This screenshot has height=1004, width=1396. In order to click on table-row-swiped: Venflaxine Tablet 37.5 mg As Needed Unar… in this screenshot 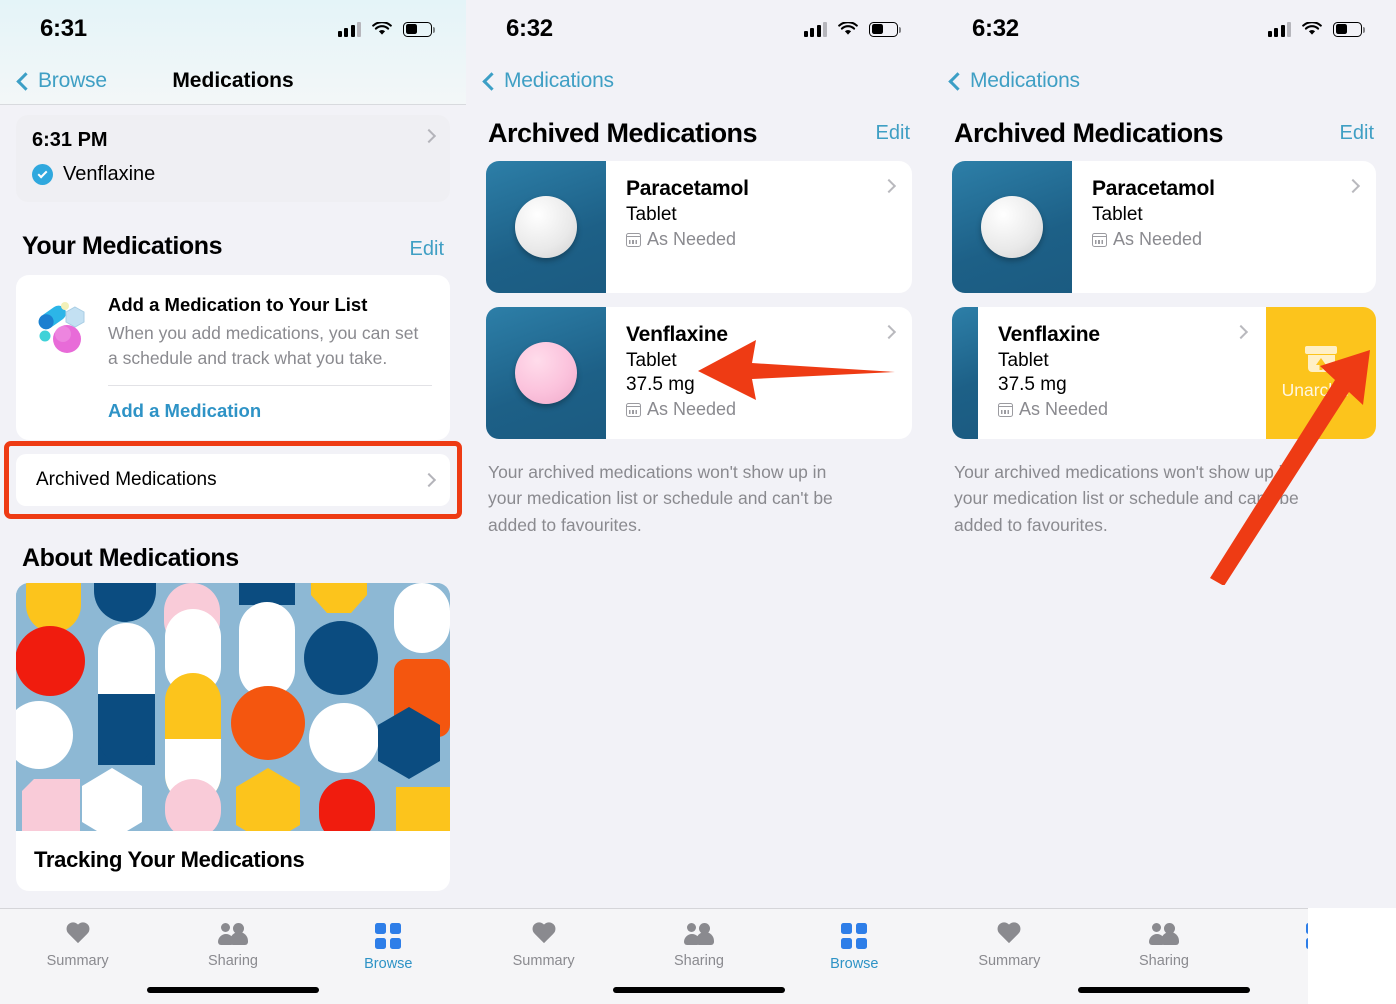, I will do `click(1164, 373)`.